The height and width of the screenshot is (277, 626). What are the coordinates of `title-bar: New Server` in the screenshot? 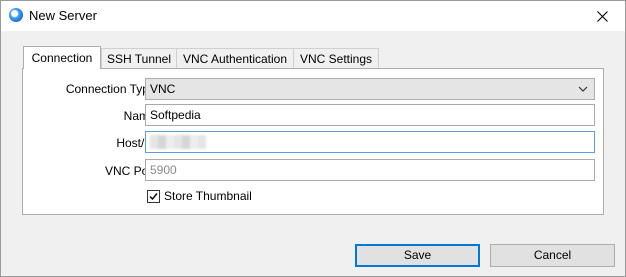 It's located at (313, 16).